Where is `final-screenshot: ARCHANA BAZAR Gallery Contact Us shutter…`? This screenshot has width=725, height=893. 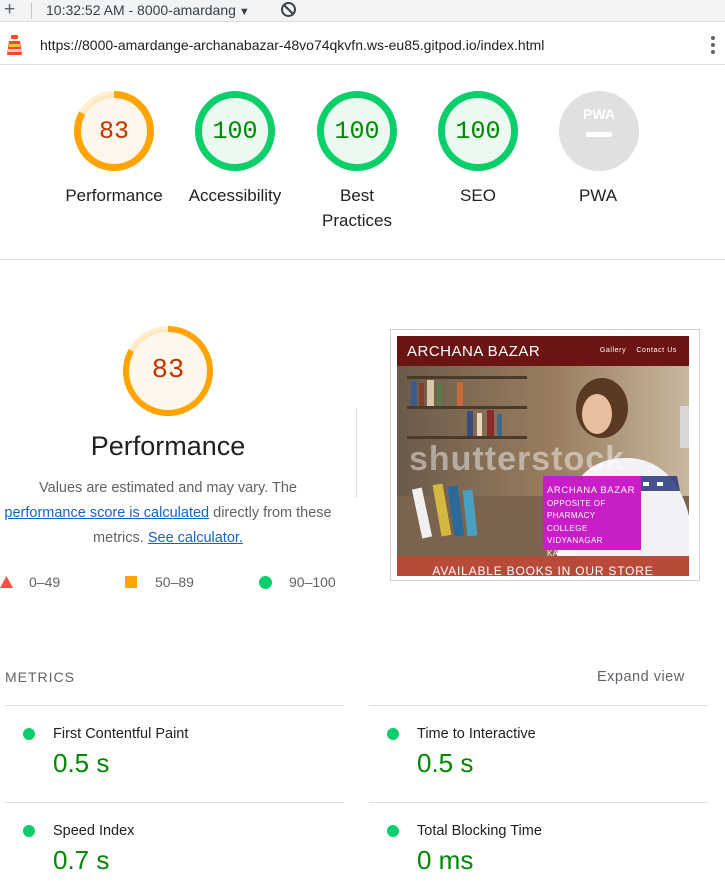 final-screenshot: ARCHANA BAZAR Gallery Contact Us shutter… is located at coordinates (545, 455).